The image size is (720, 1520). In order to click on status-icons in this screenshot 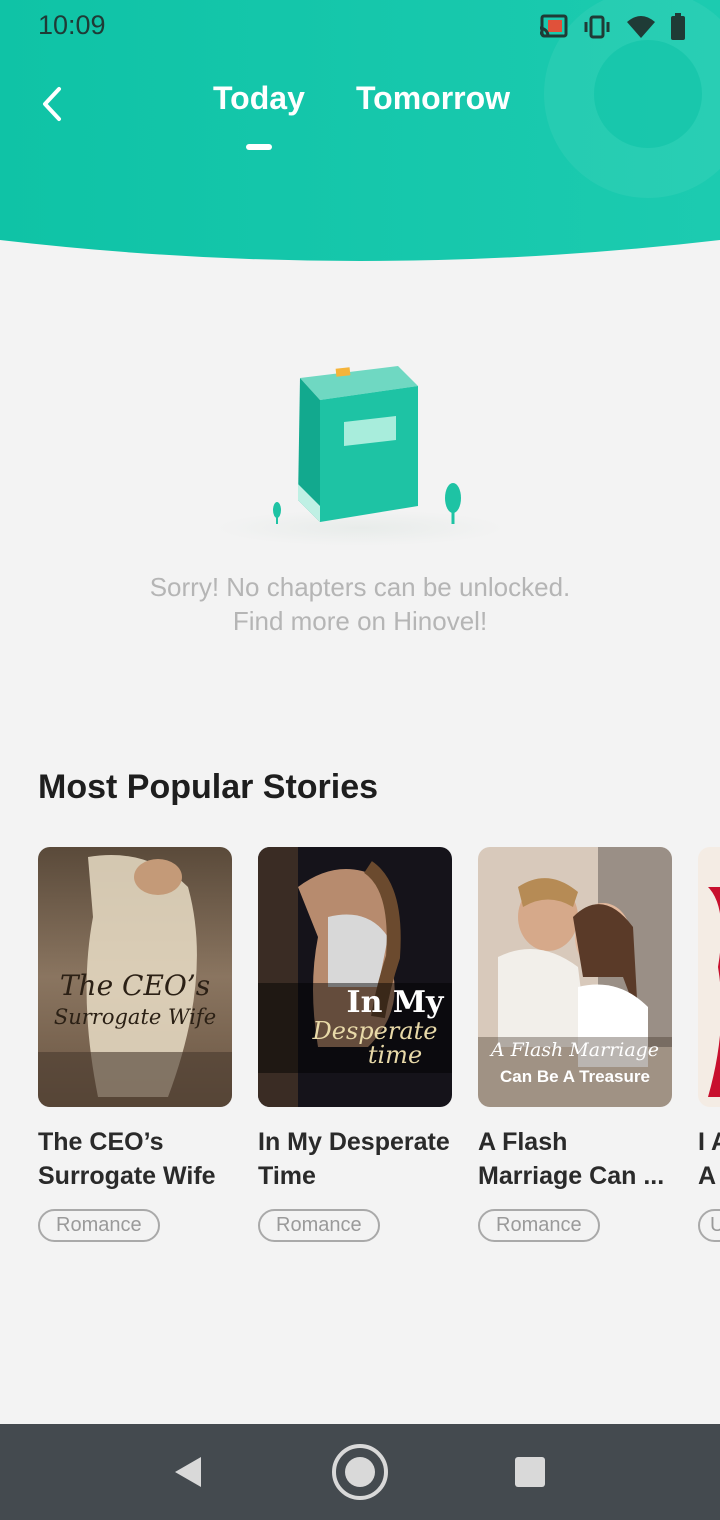, I will do `click(612, 27)`.